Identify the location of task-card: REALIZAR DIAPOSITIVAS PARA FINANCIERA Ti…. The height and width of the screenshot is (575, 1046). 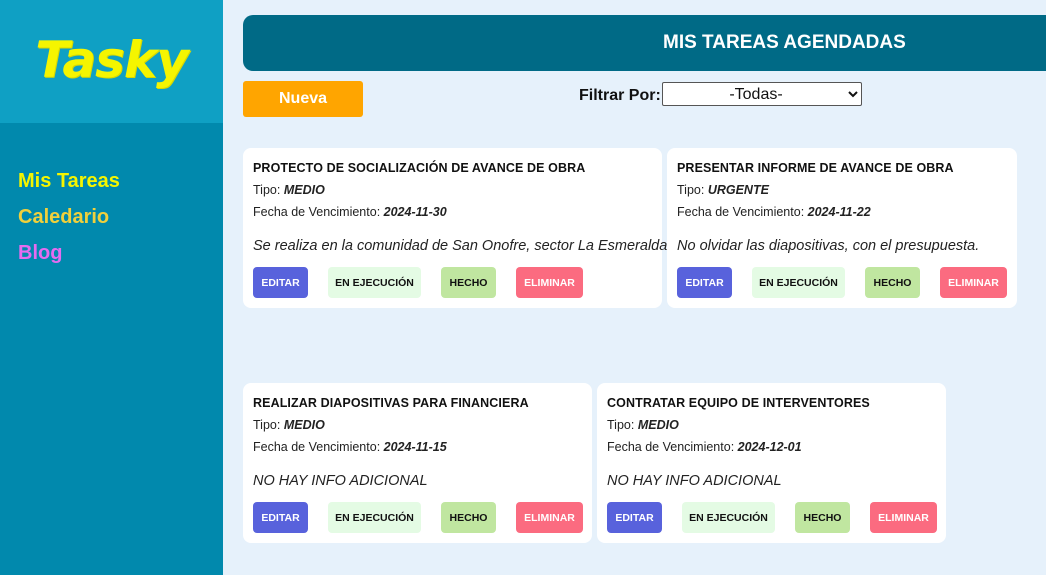
(417, 463).